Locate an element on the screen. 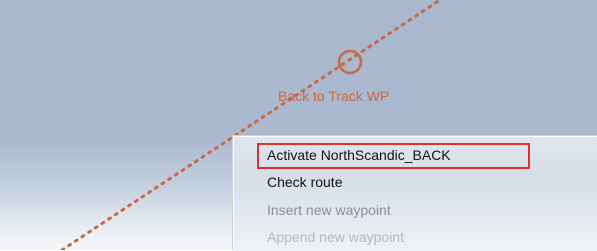 The image size is (597, 251). waypoint-label: Back to Track WP is located at coordinates (334, 96).